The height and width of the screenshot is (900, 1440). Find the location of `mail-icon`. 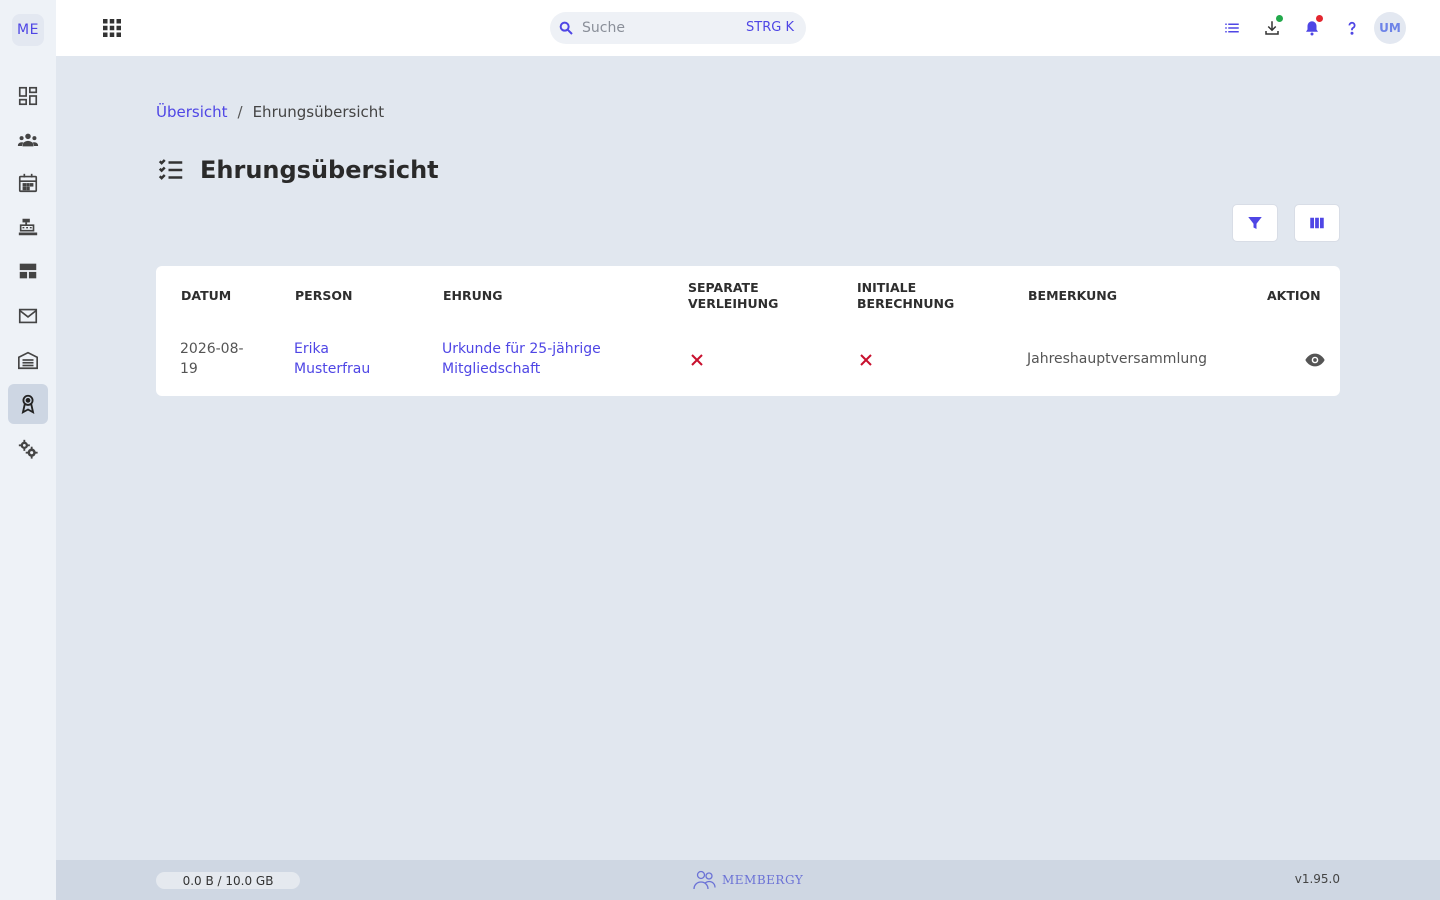

mail-icon is located at coordinates (28, 316).